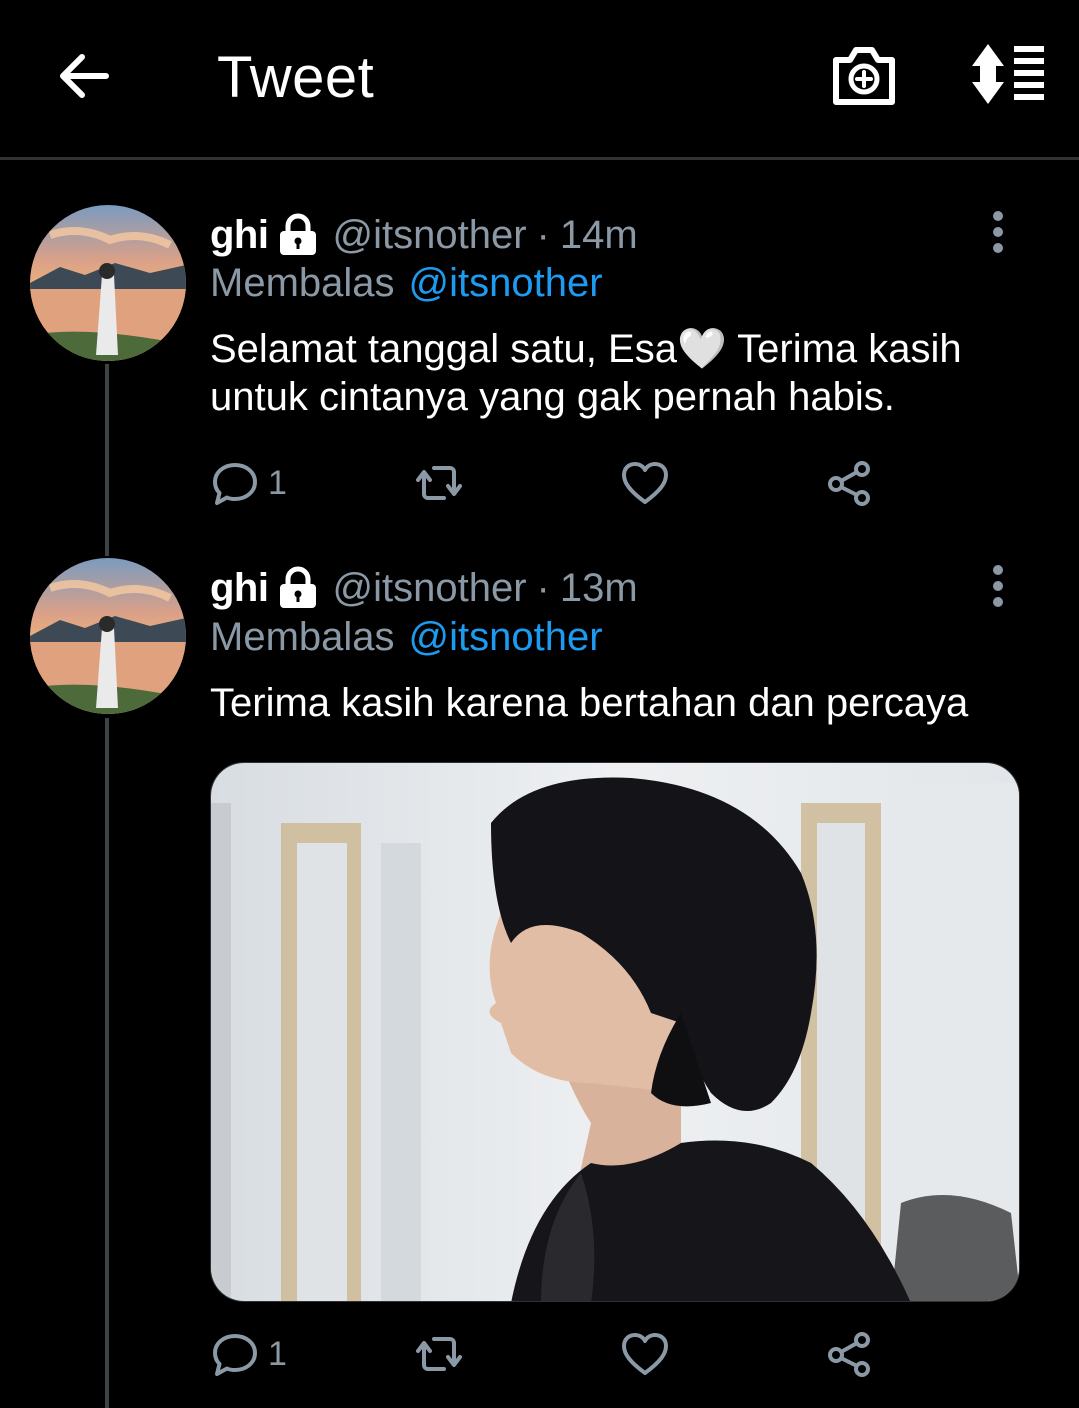 The height and width of the screenshot is (1408, 1079). Describe the element at coordinates (598, 587) in the screenshot. I see `timestamp: 13m` at that location.